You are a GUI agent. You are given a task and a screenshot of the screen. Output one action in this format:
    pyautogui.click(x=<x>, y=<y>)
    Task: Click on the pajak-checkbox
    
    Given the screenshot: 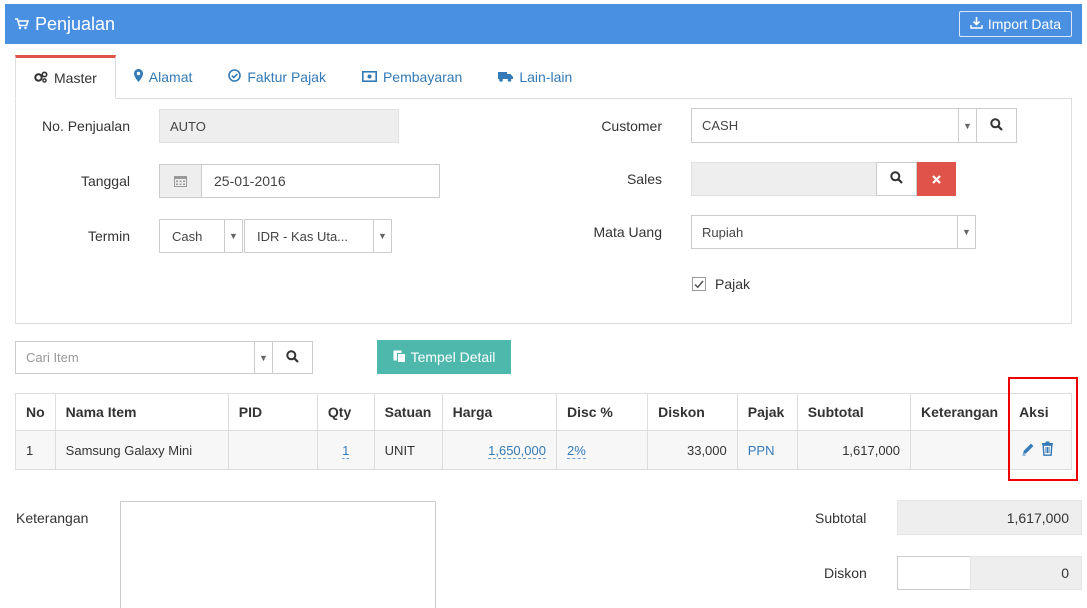 What is the action you would take?
    pyautogui.click(x=699, y=284)
    